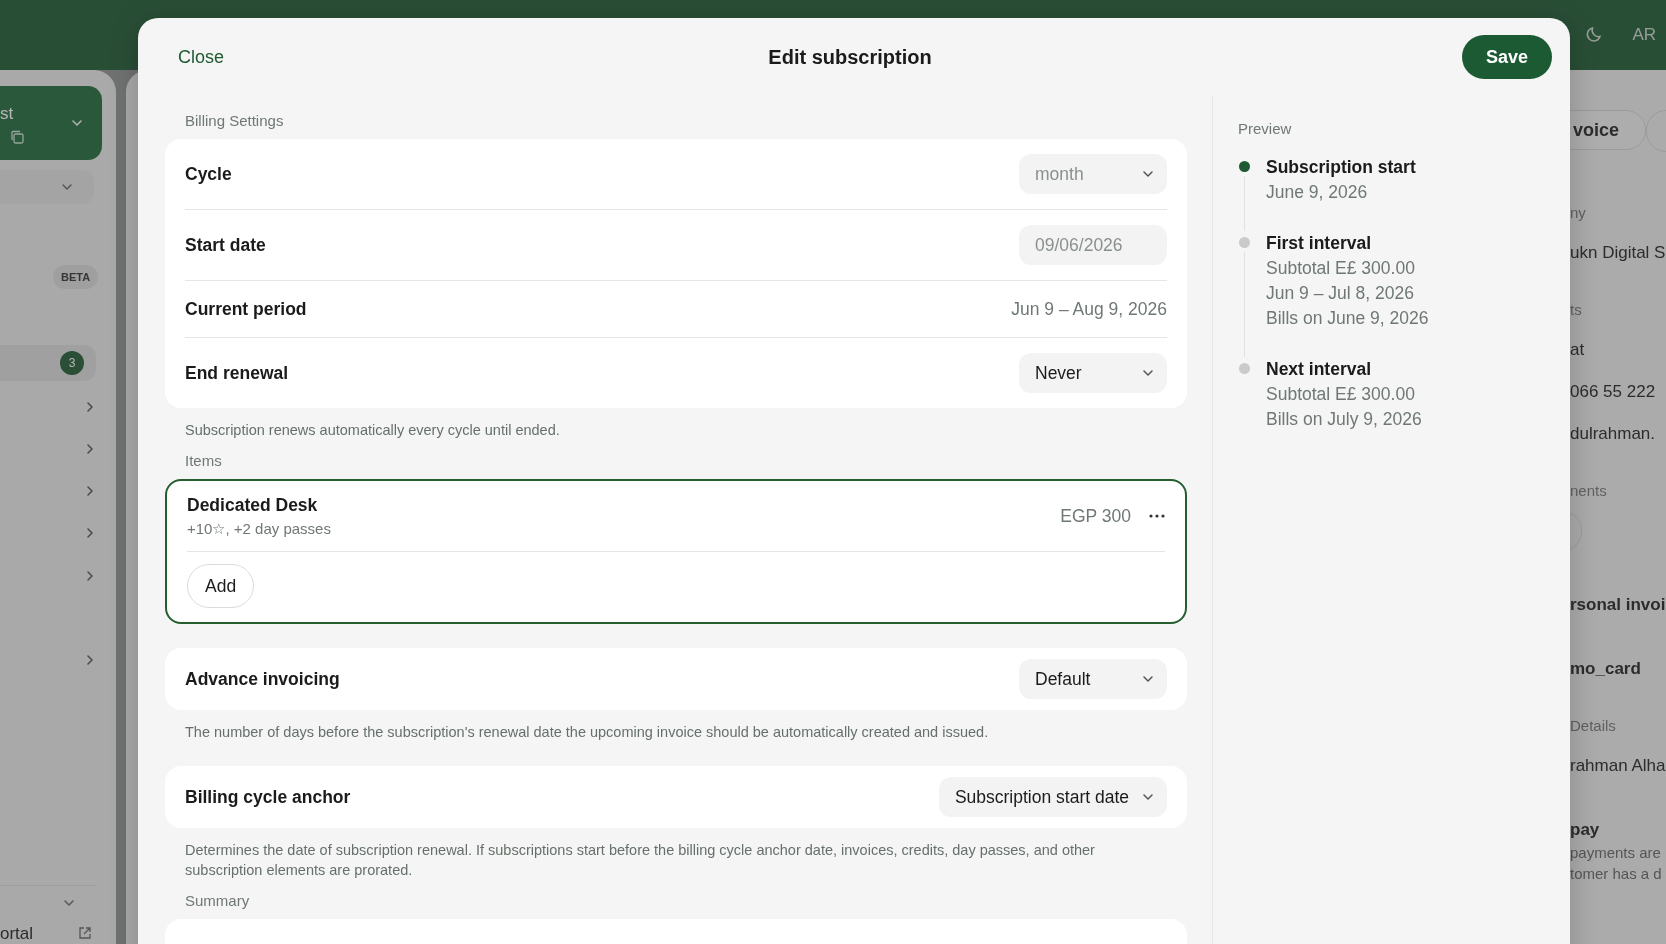 The width and height of the screenshot is (1666, 944). I want to click on section-label: Summary, so click(218, 900).